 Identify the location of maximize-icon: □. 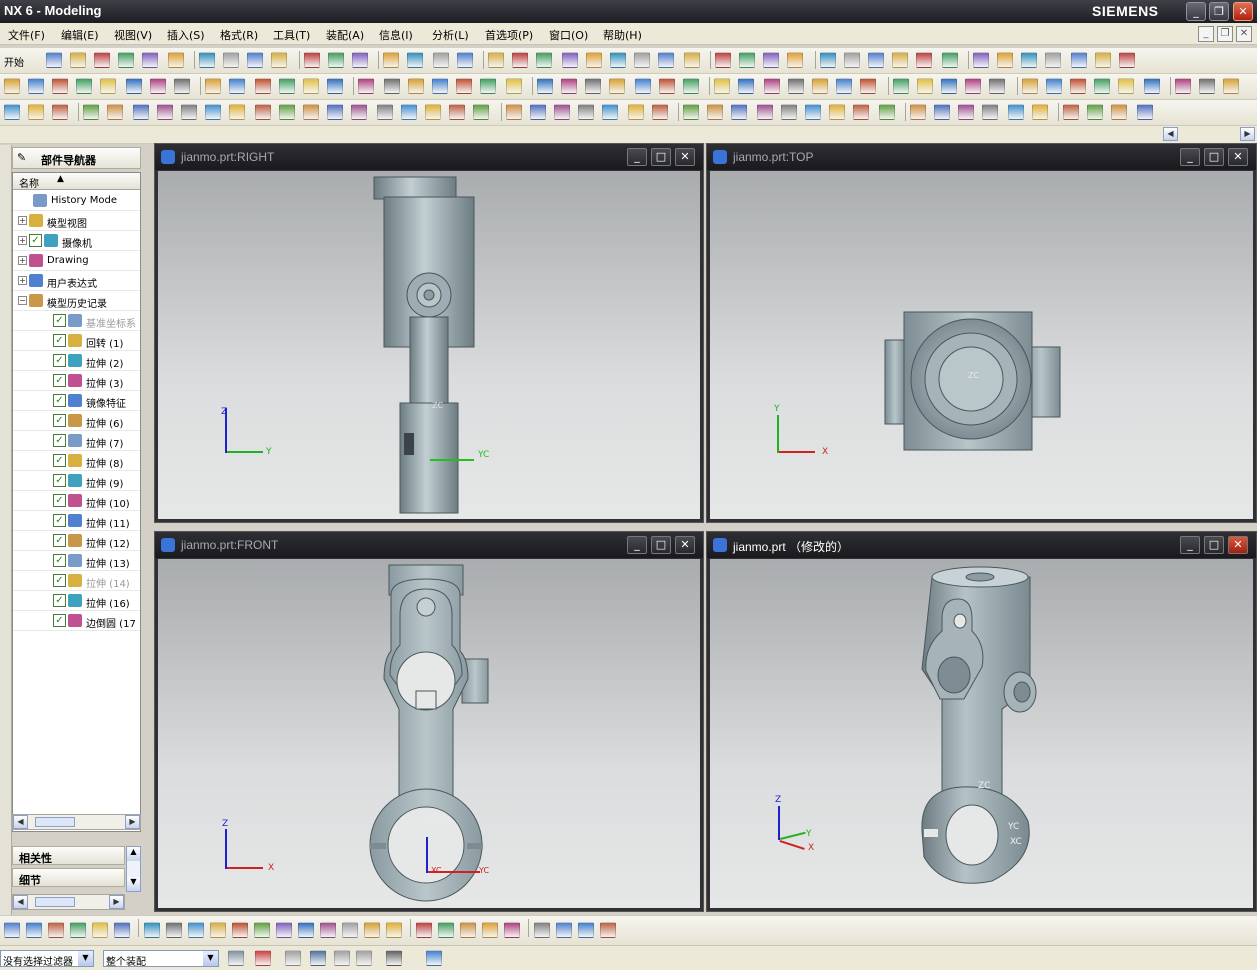
(1214, 545).